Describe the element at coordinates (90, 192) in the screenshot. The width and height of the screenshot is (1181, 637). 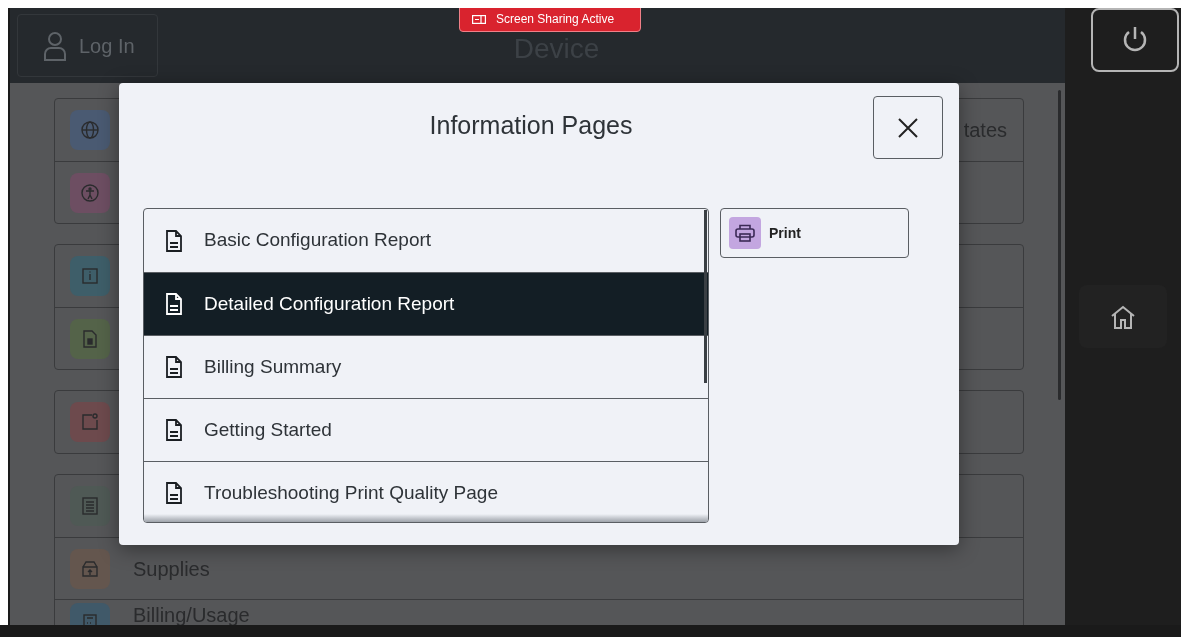
I see `accessibility-icon` at that location.